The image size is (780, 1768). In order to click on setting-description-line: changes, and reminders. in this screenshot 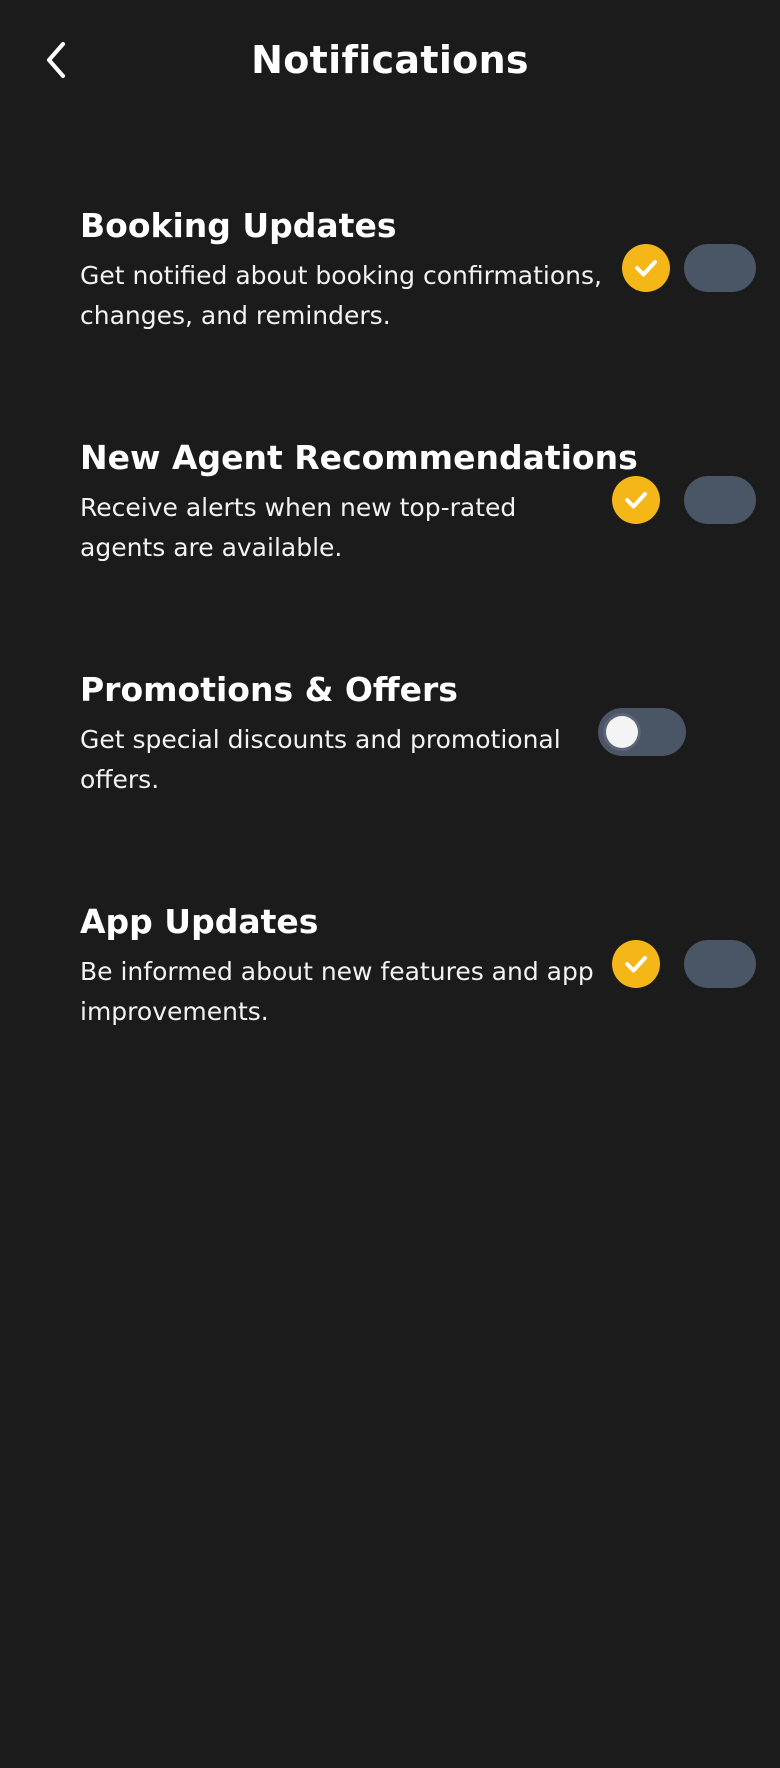, I will do `click(235, 315)`.